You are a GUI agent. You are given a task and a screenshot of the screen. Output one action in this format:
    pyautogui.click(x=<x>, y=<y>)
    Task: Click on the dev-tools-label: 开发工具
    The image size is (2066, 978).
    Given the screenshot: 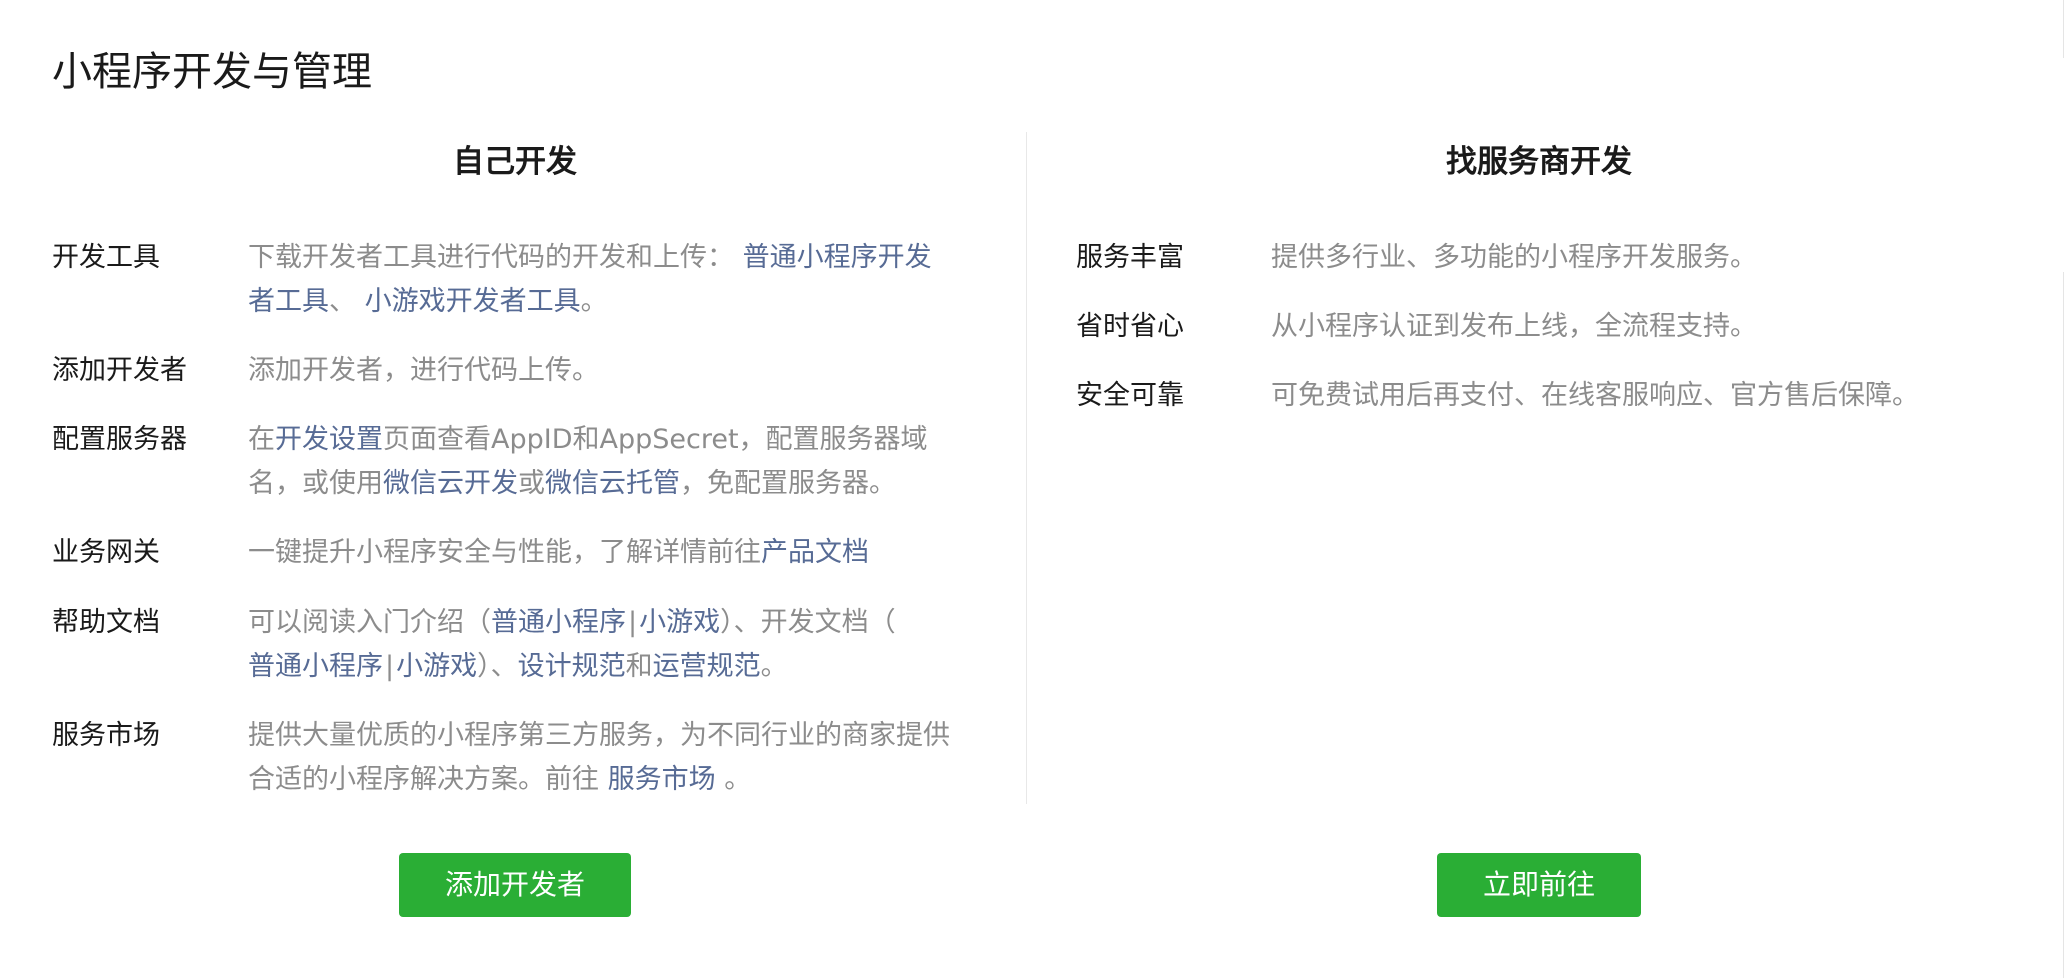 What is the action you would take?
    pyautogui.click(x=106, y=257)
    